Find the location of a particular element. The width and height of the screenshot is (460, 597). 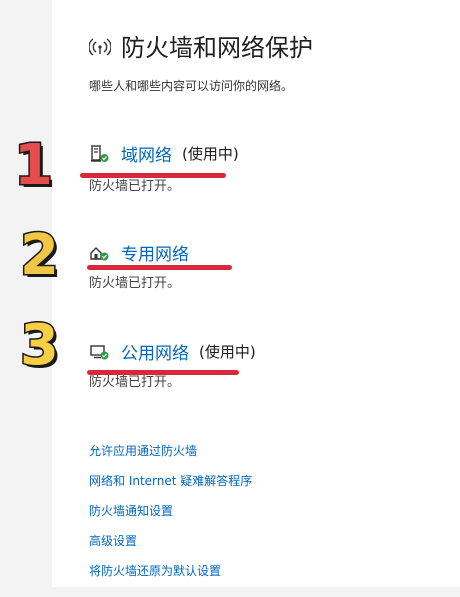

advanced-settings-link: 高级设置 is located at coordinates (170, 546).